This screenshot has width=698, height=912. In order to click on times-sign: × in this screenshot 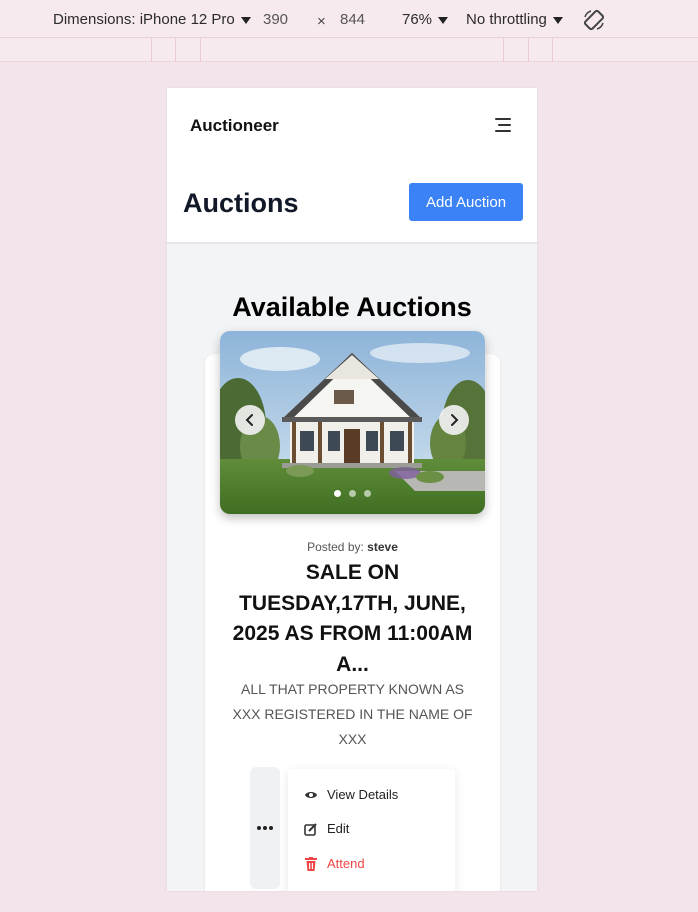, I will do `click(321, 21)`.